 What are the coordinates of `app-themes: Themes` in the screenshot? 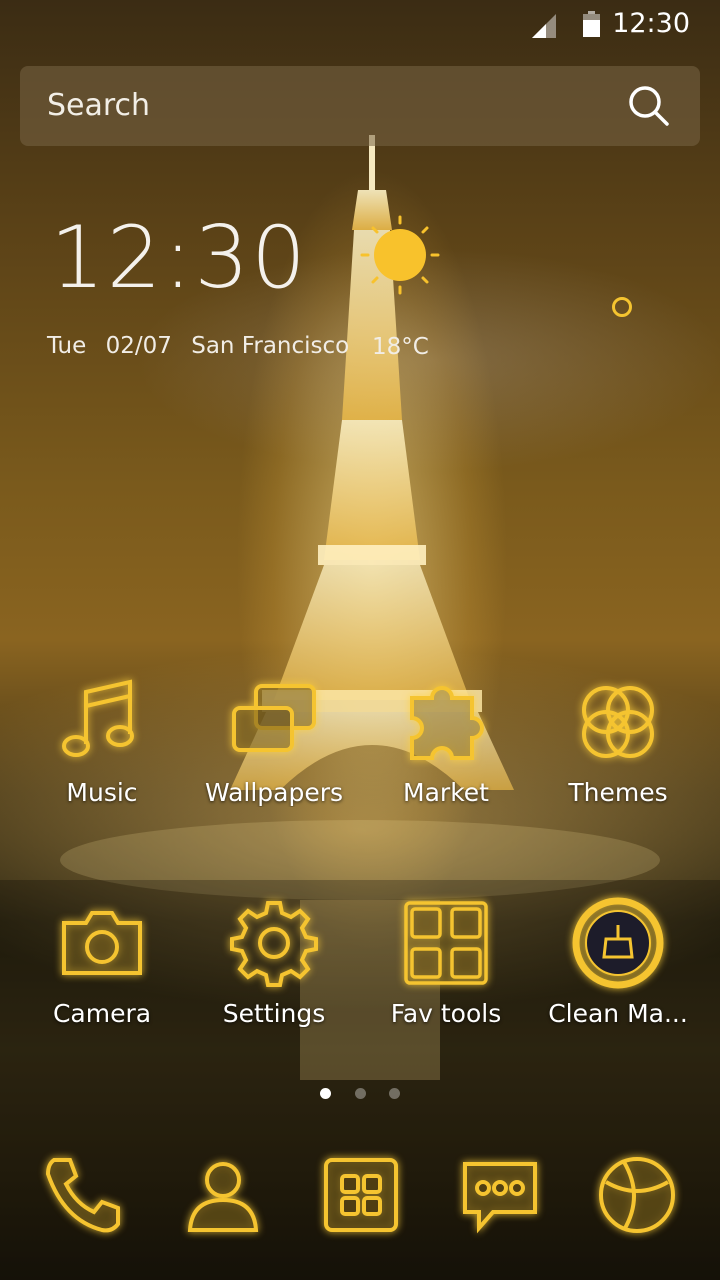 It's located at (618, 740).